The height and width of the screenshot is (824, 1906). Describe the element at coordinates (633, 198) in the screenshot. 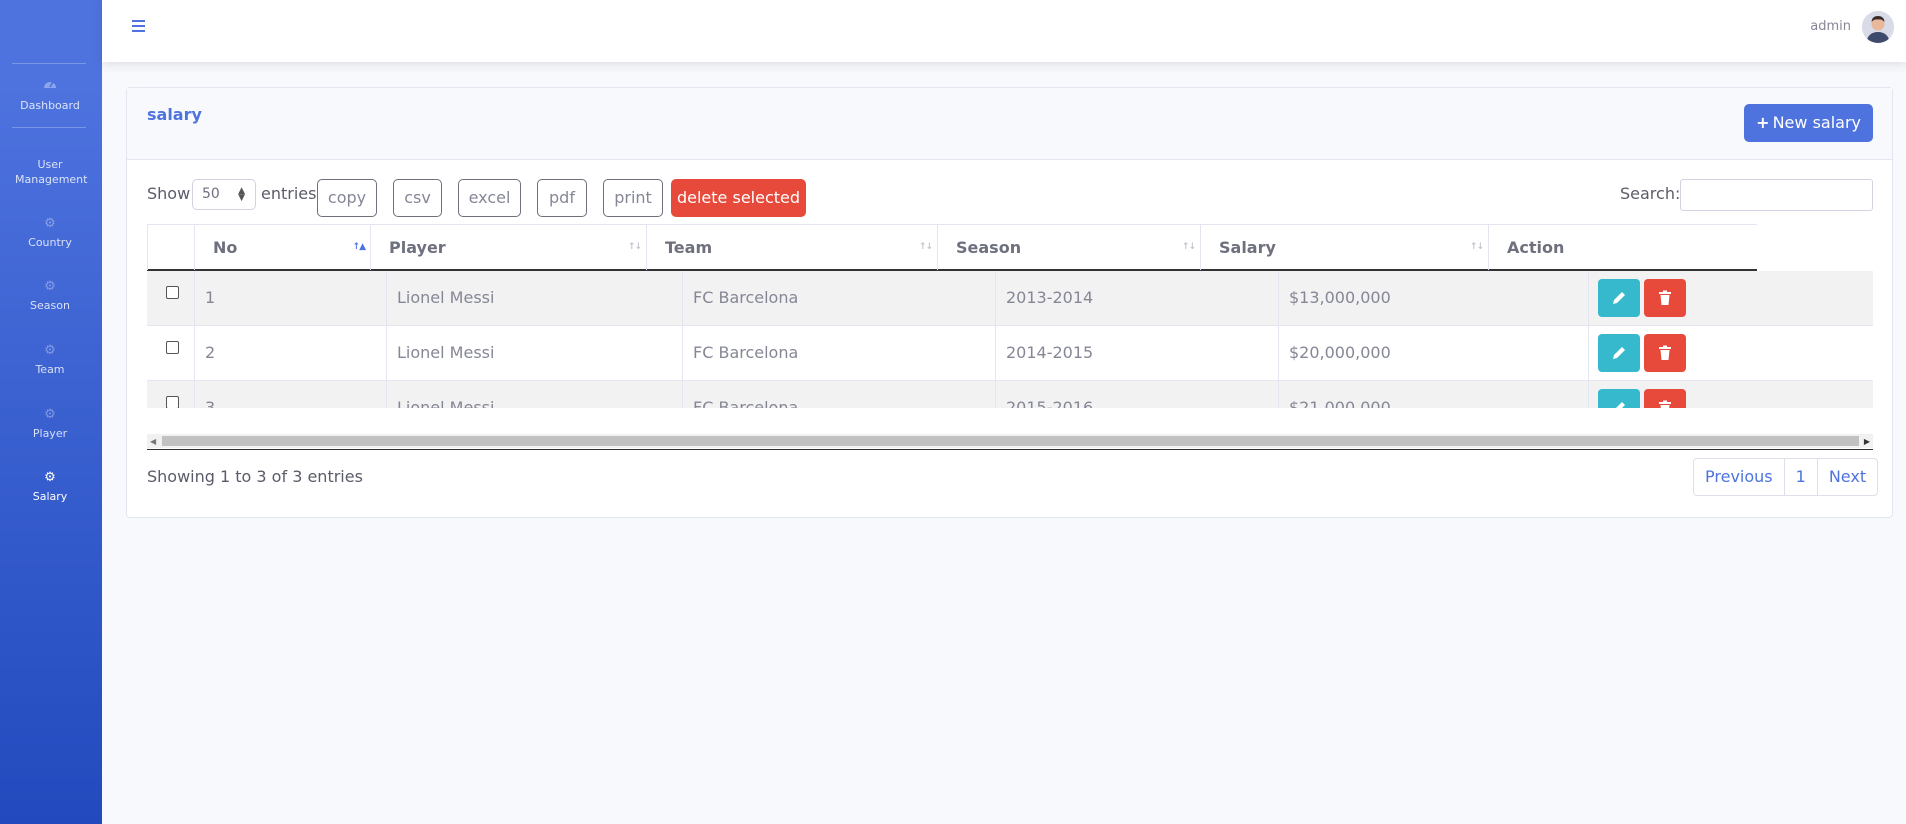

I see `print-button: print` at that location.